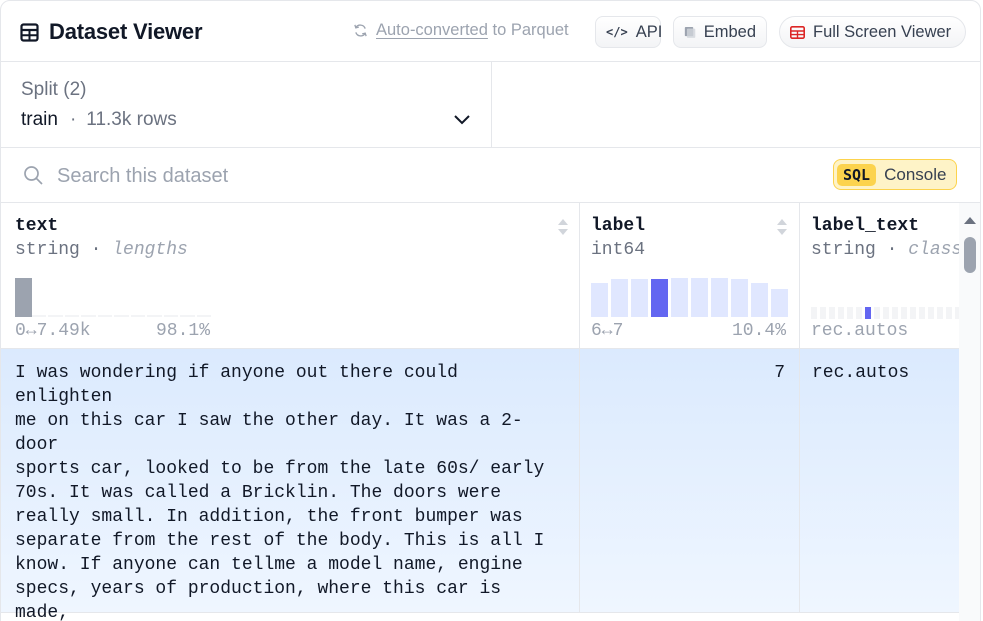  What do you see at coordinates (736, 105) in the screenshot?
I see `split-empty-area` at bounding box center [736, 105].